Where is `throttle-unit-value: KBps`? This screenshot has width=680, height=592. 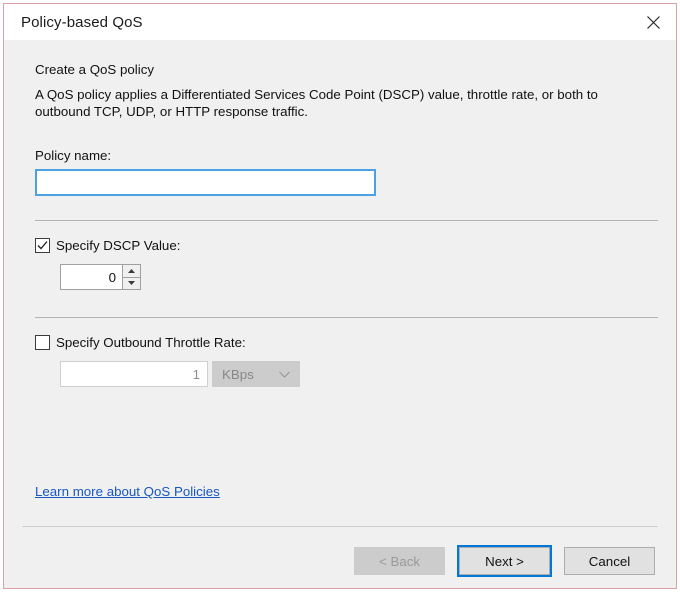 throttle-unit-value: KBps is located at coordinates (238, 374).